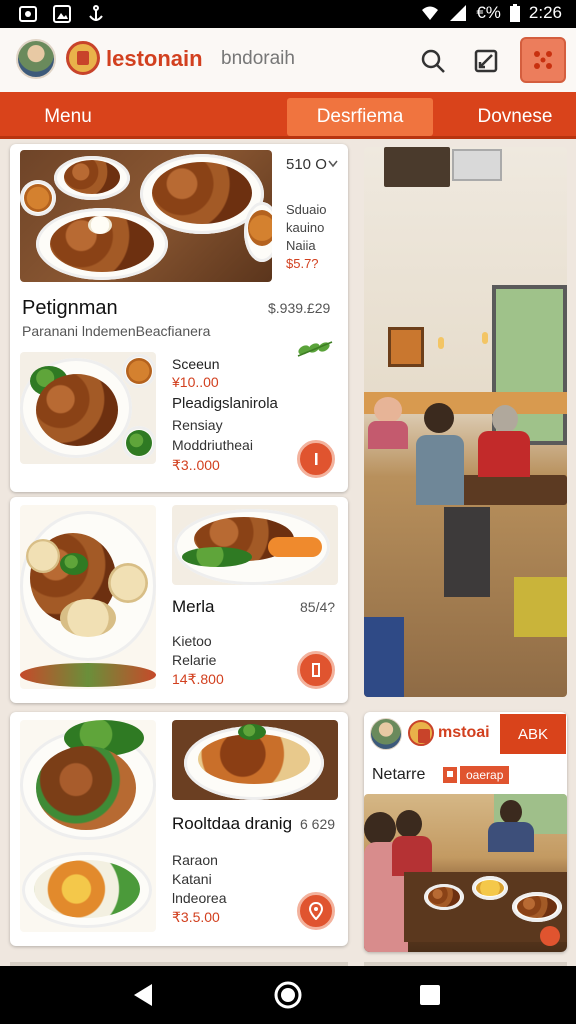 The image size is (576, 1024). I want to click on system-nav-bar, so click(288, 995).